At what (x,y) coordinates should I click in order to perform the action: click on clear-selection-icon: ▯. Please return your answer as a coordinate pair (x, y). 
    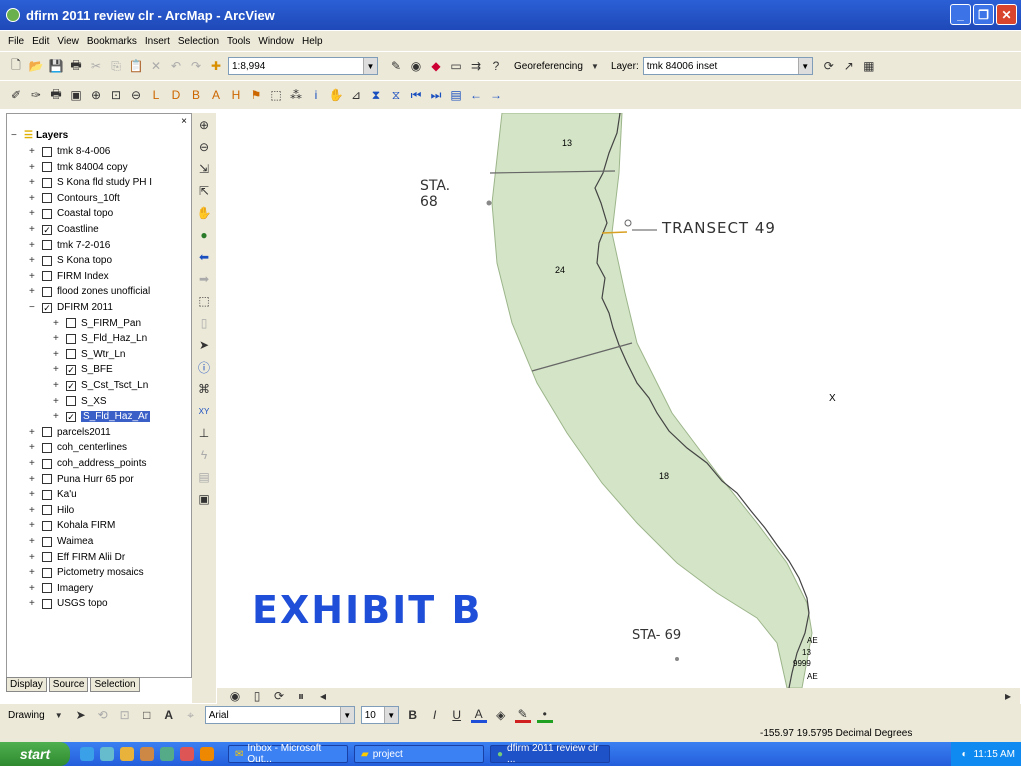
    Looking at the image, I should click on (204, 323).